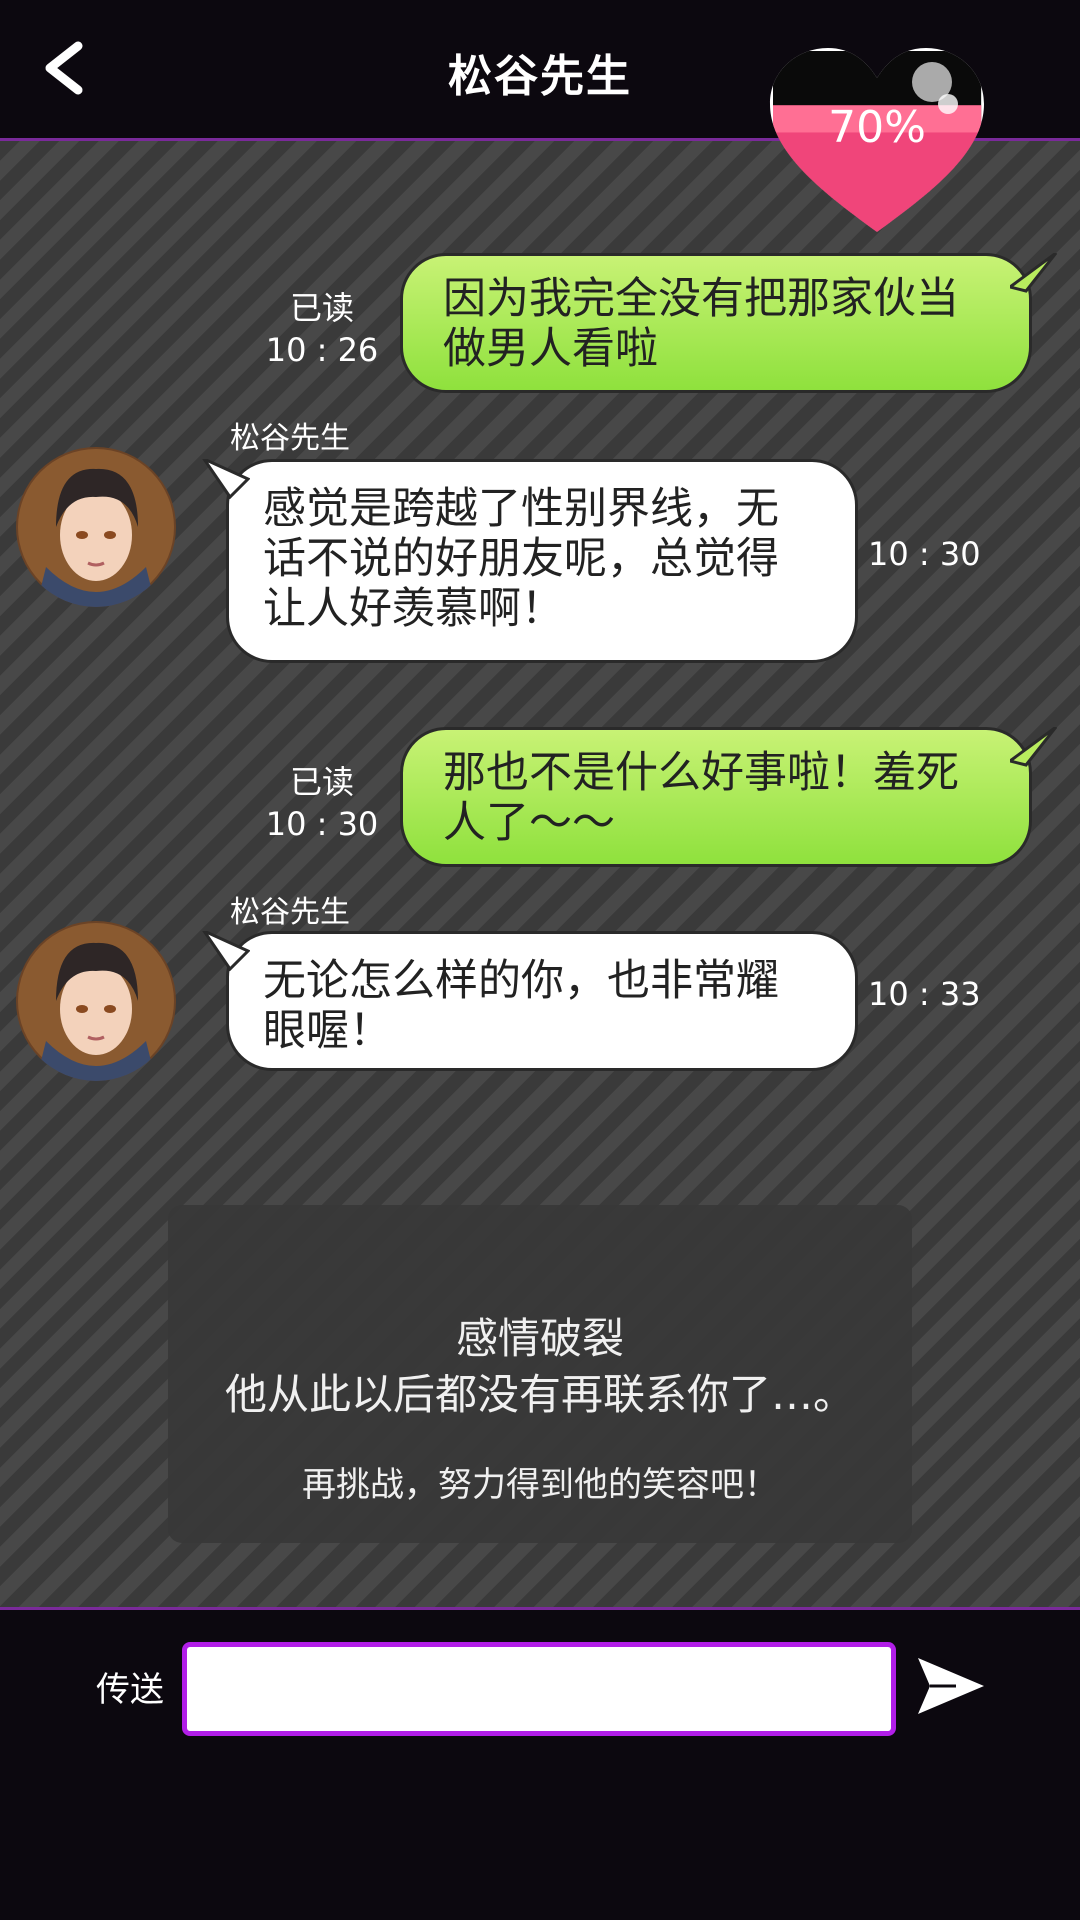  Describe the element at coordinates (951, 1686) in the screenshot. I see `send-arrow-icon` at that location.